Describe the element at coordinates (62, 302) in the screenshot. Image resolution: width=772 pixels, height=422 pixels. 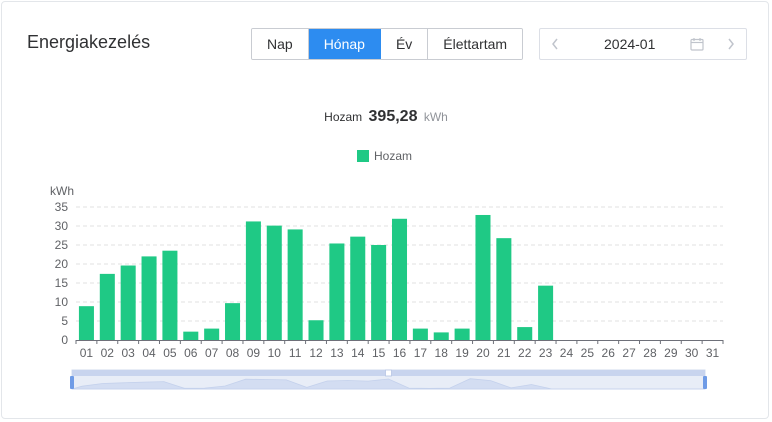
I see `y-tick-label: 10` at that location.